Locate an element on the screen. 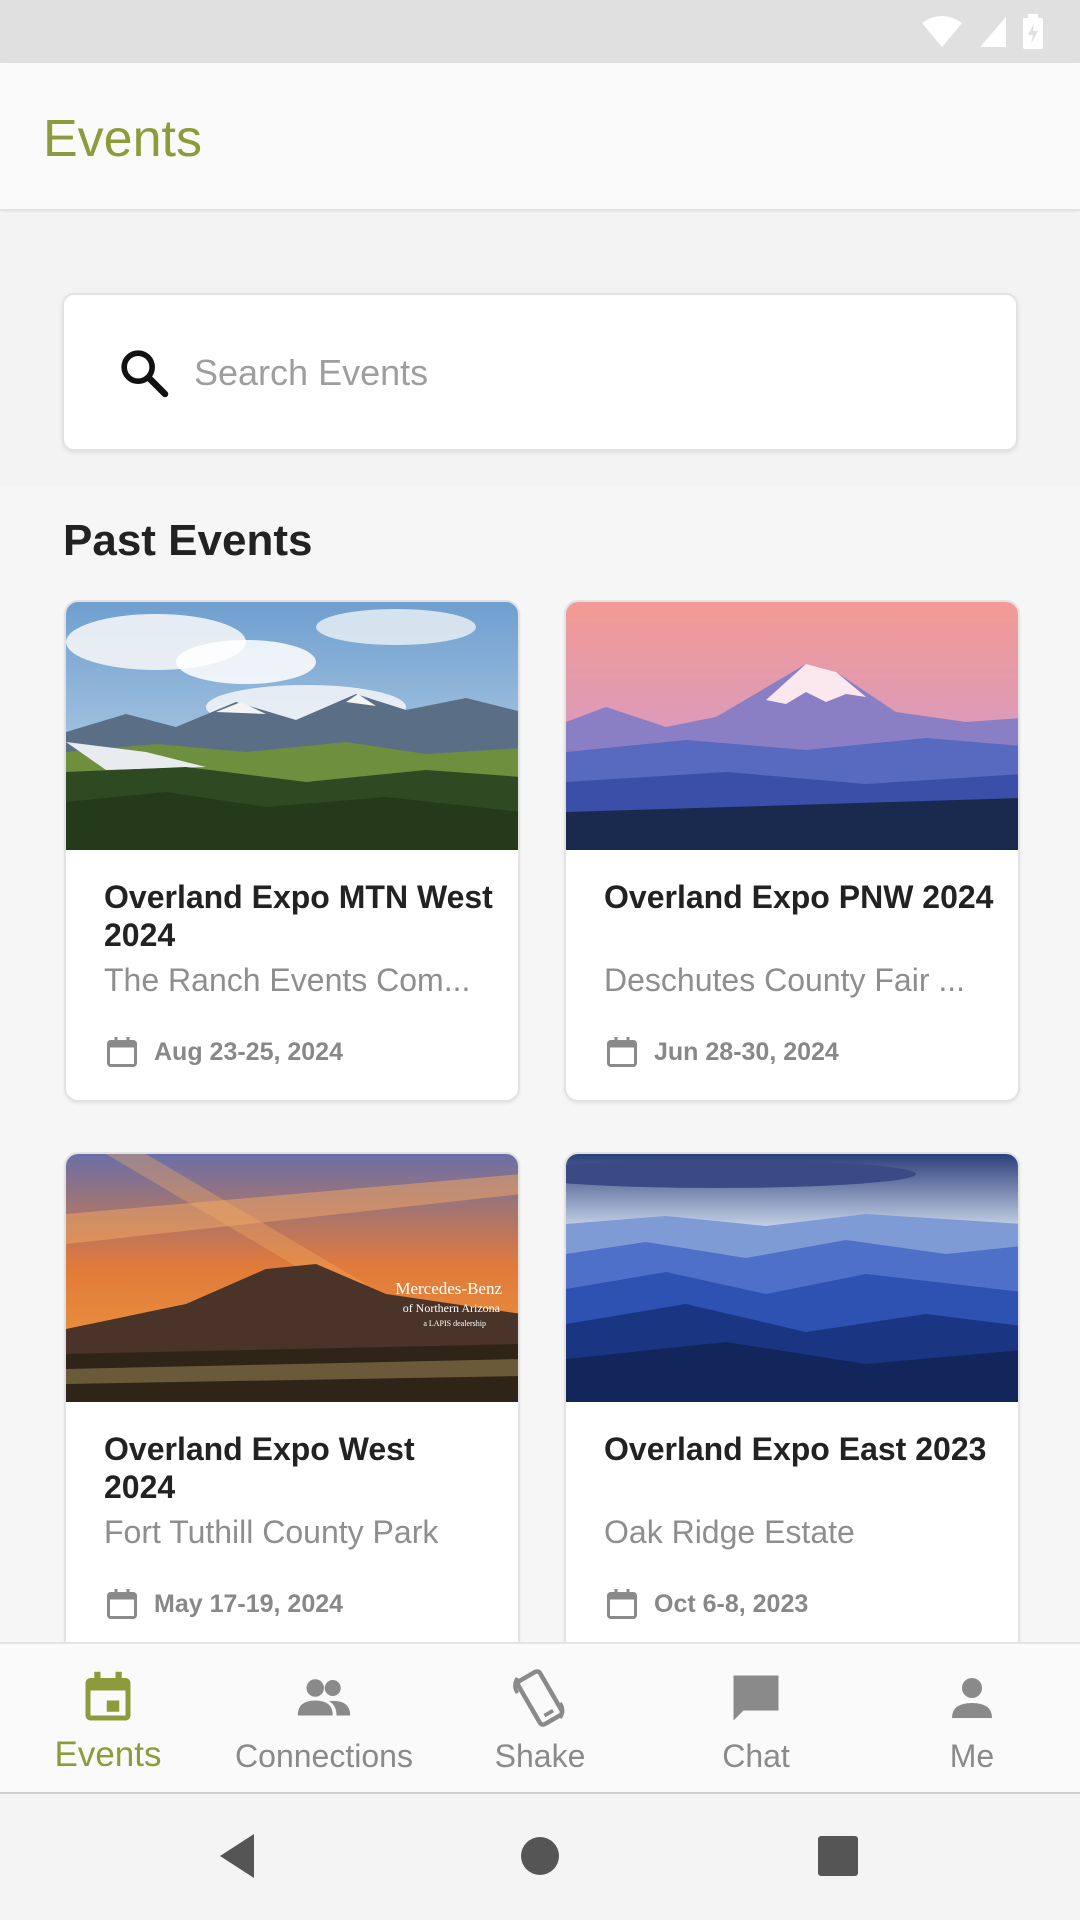 This screenshot has height=1920, width=1080. home-icon is located at coordinates (540, 1856).